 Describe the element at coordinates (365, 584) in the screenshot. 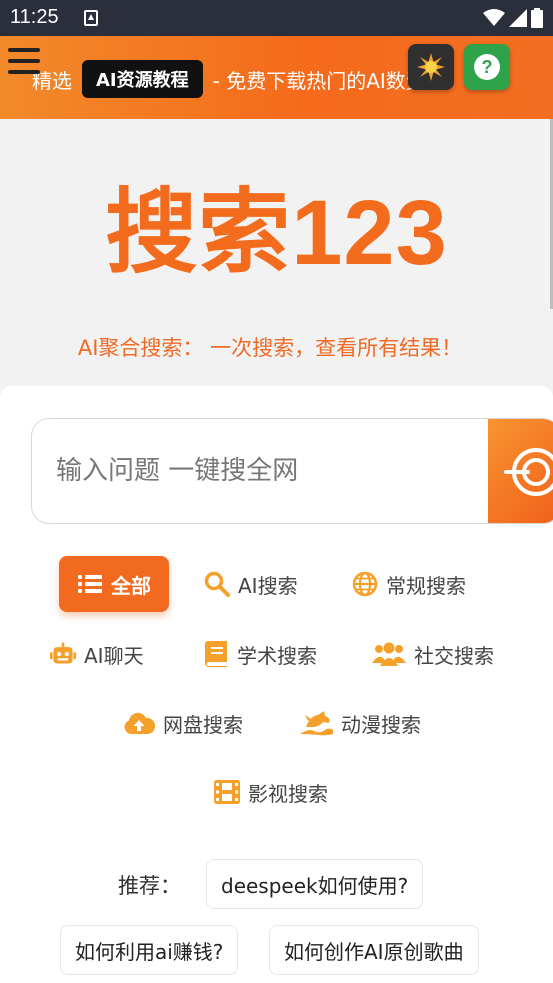

I see `globe-icon` at that location.